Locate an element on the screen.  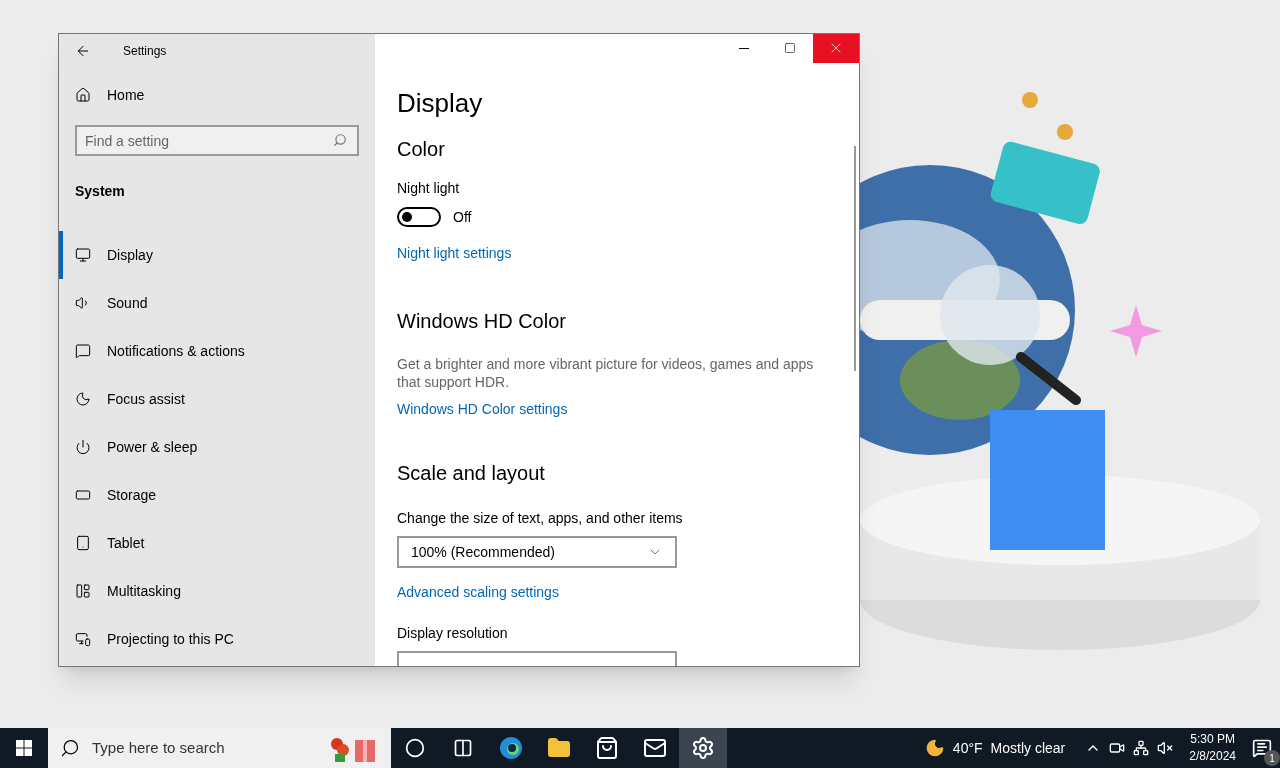
moon-icon is located at coordinates (83, 399).